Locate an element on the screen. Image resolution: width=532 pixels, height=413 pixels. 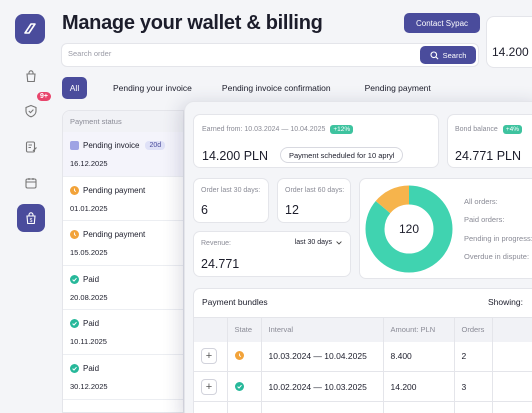
sidebar: 9+ $ is located at coordinates (26, 206).